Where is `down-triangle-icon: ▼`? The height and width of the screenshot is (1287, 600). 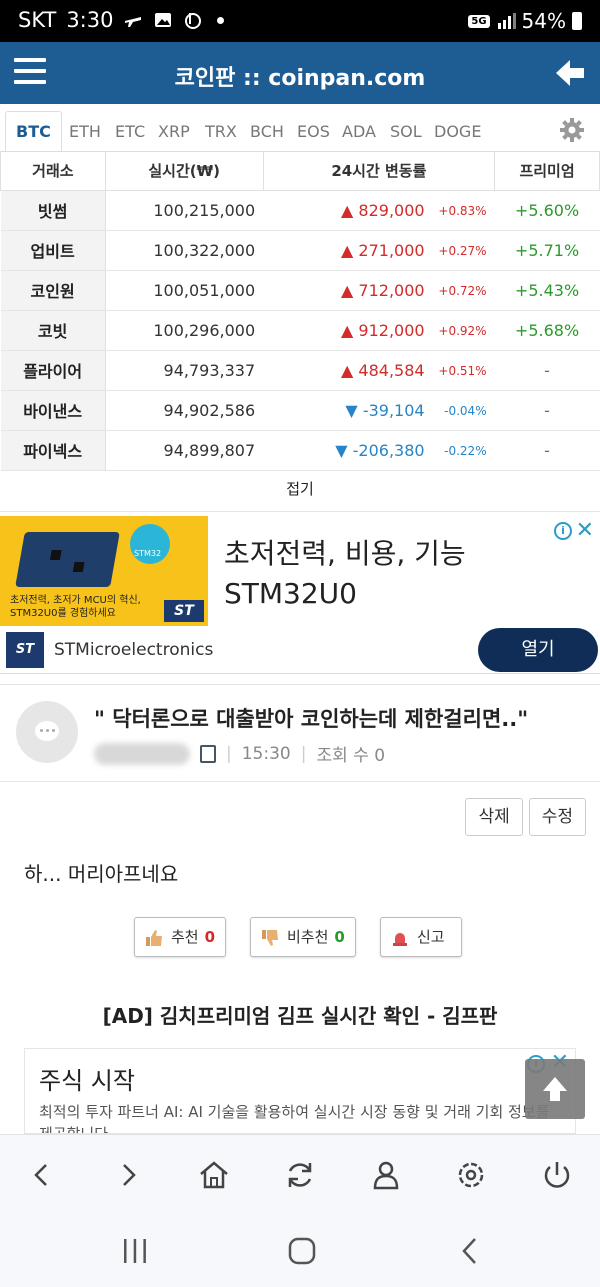 down-triangle-icon: ▼ is located at coordinates (341, 450).